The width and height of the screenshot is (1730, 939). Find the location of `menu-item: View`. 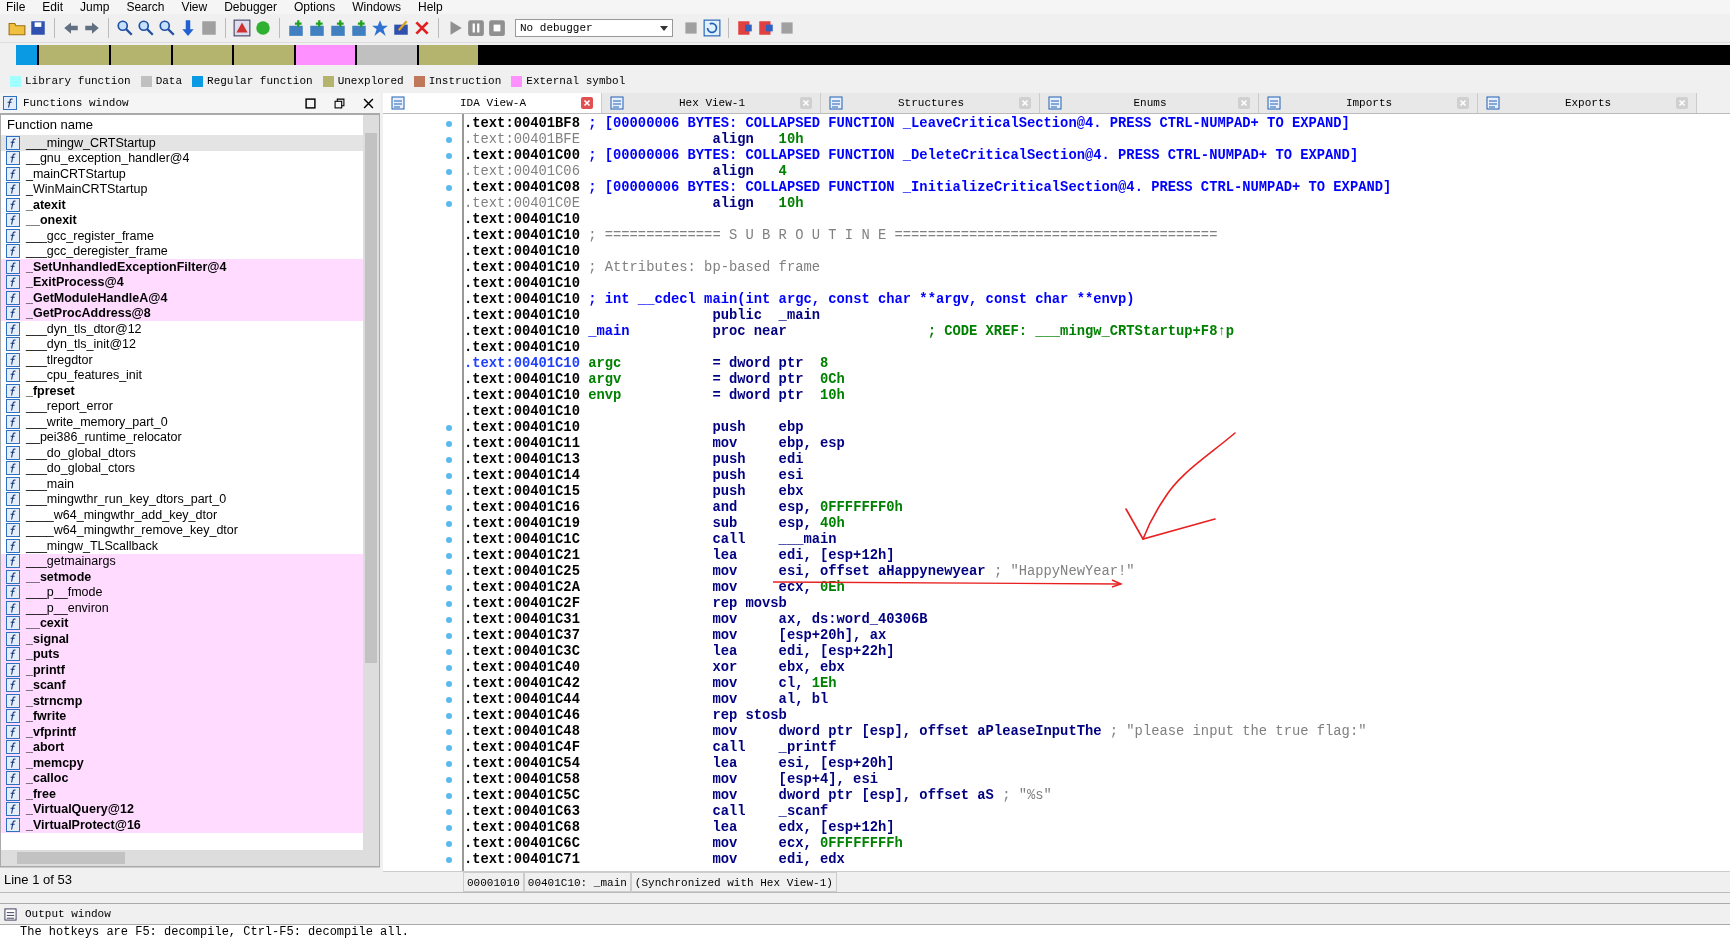

menu-item: View is located at coordinates (194, 7).